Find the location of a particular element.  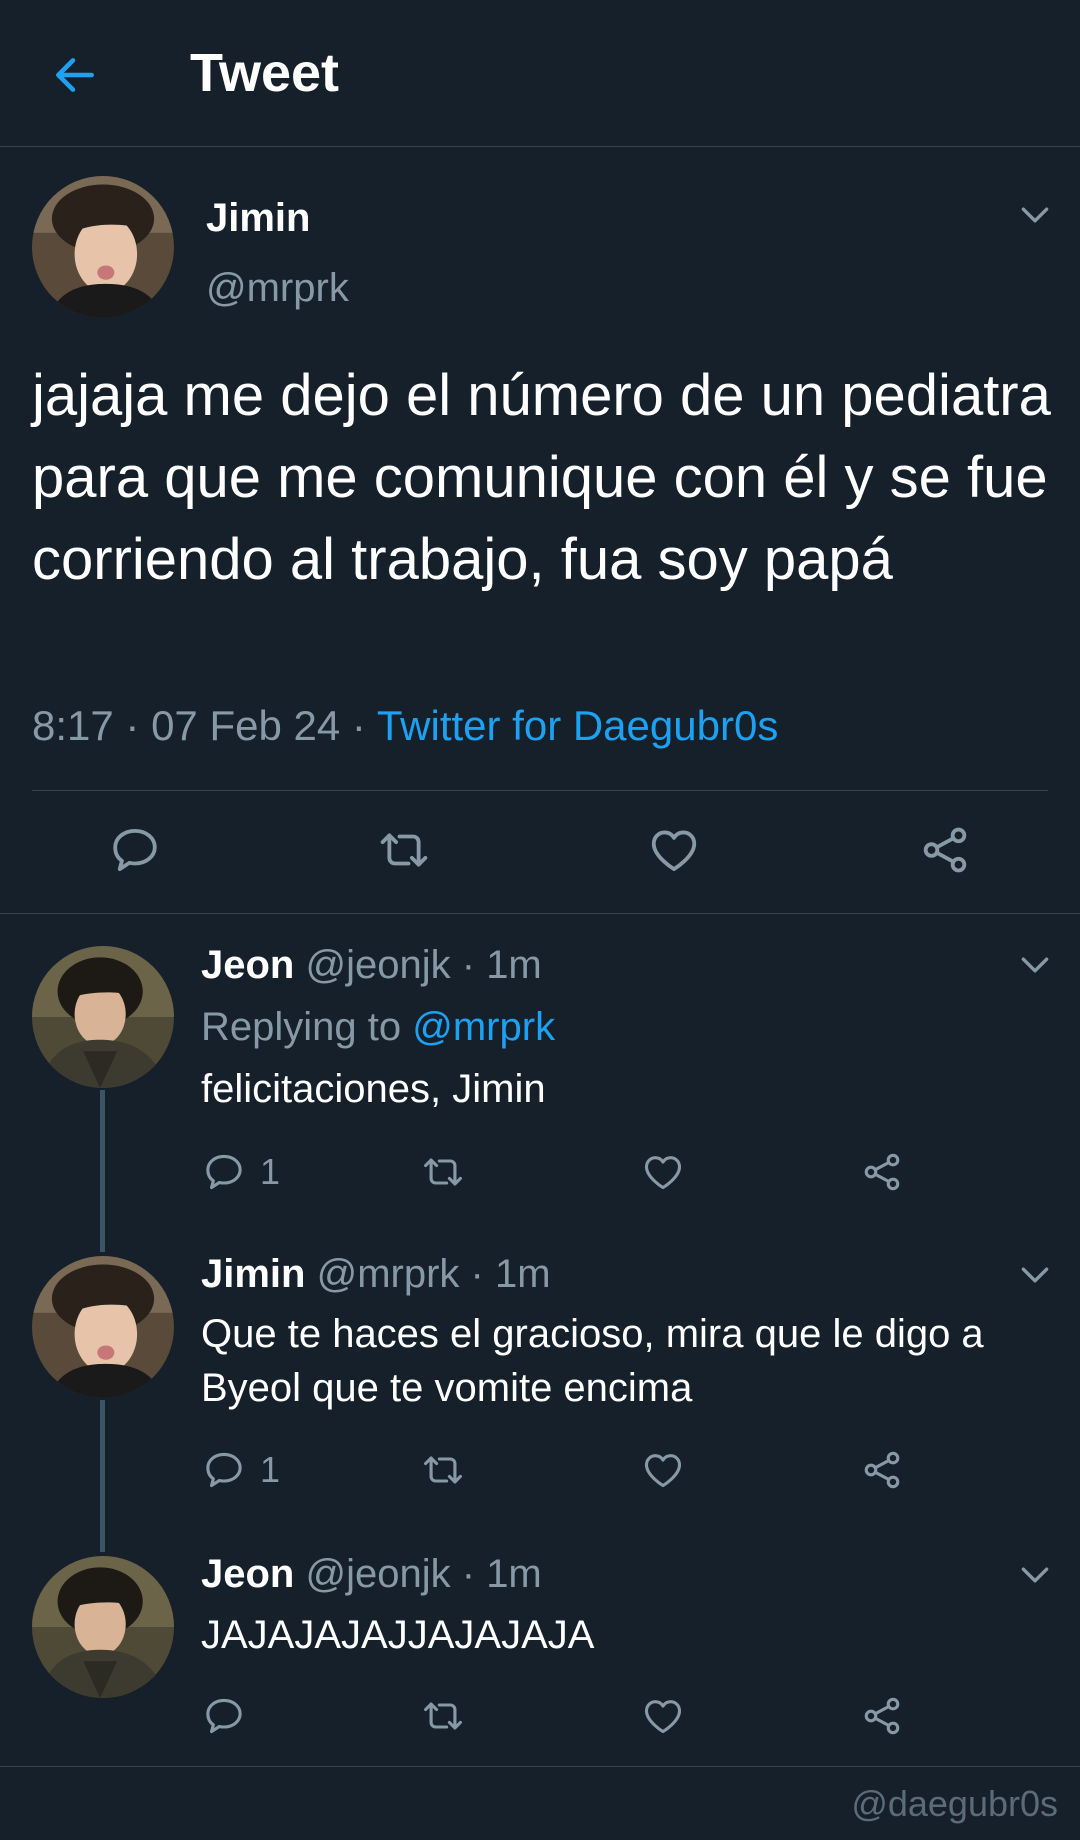

replying-to: Replying to @mrprk is located at coordinates (378, 1027).